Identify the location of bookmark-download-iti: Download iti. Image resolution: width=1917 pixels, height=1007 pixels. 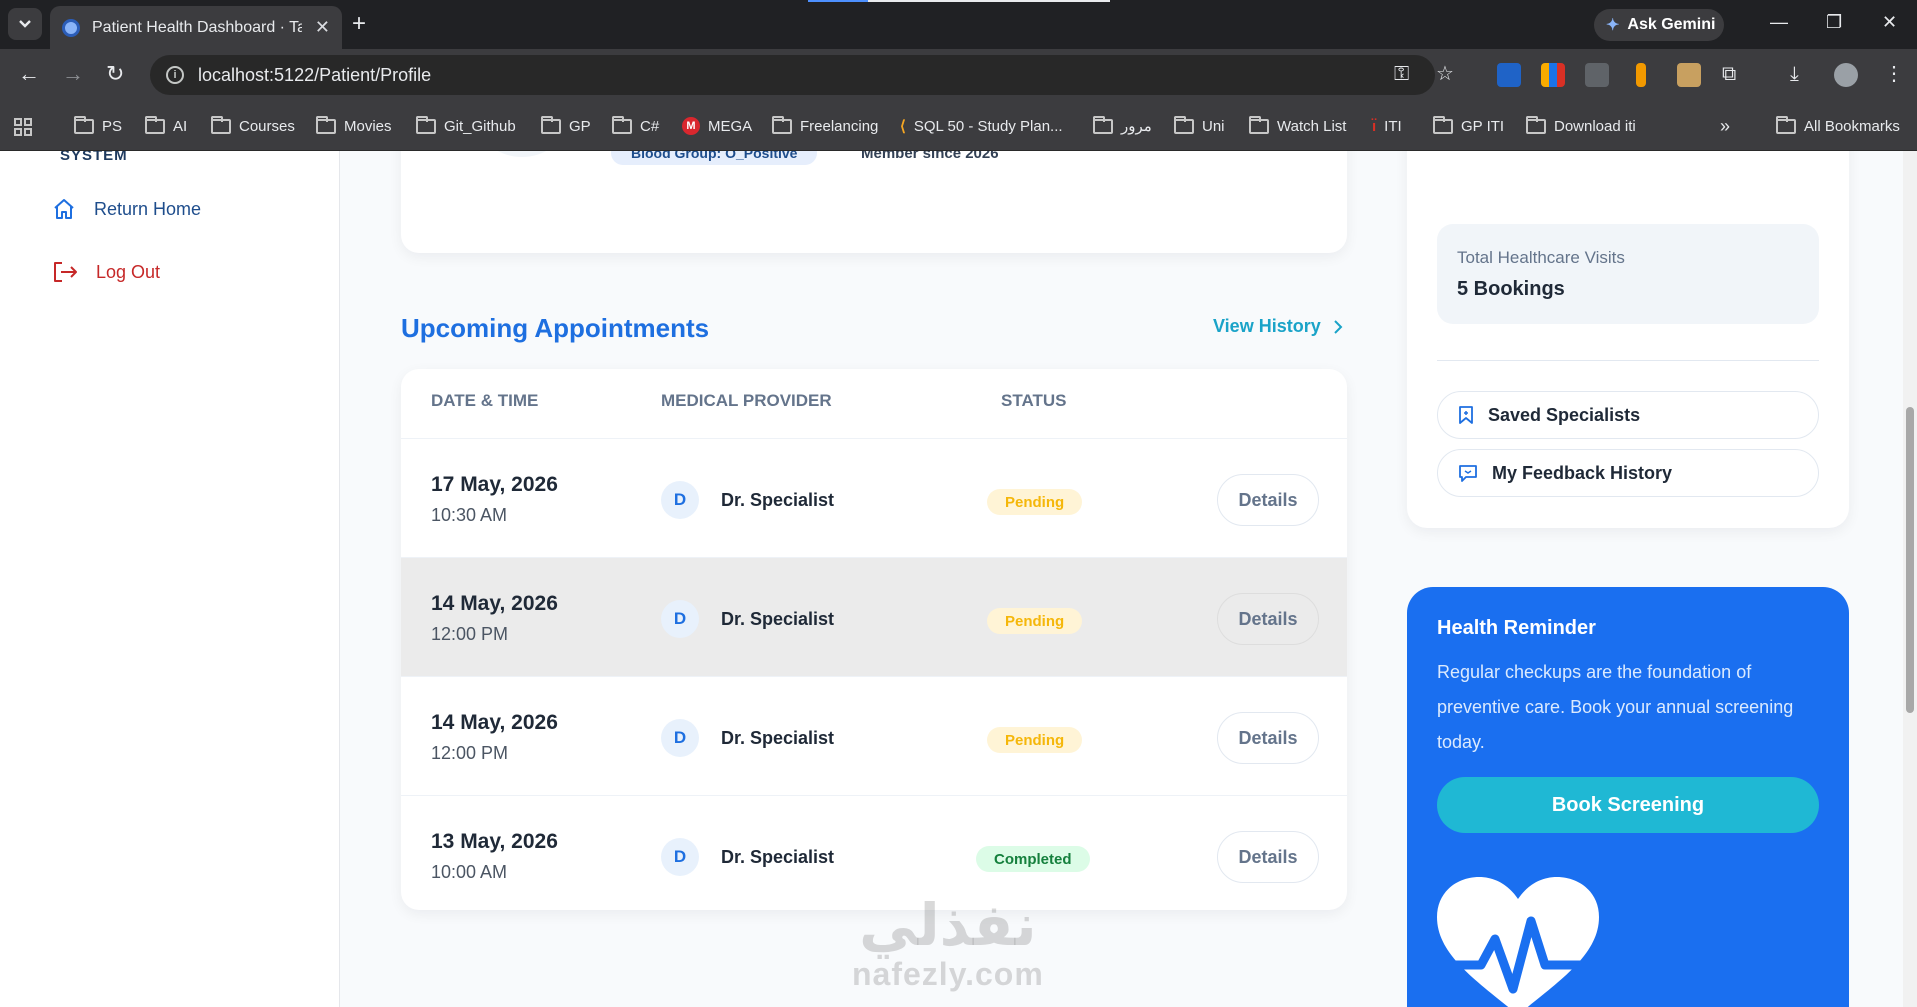
(1581, 126).